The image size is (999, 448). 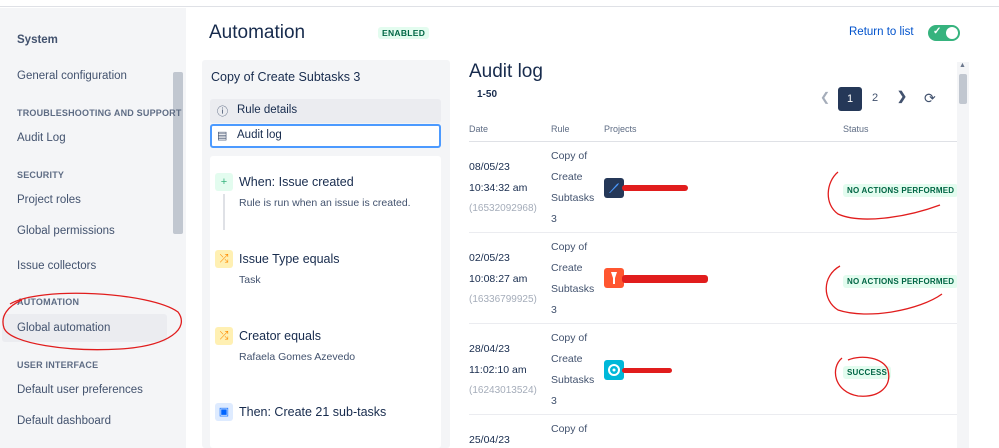 What do you see at coordinates (224, 212) in the screenshot?
I see `step-connector` at bounding box center [224, 212].